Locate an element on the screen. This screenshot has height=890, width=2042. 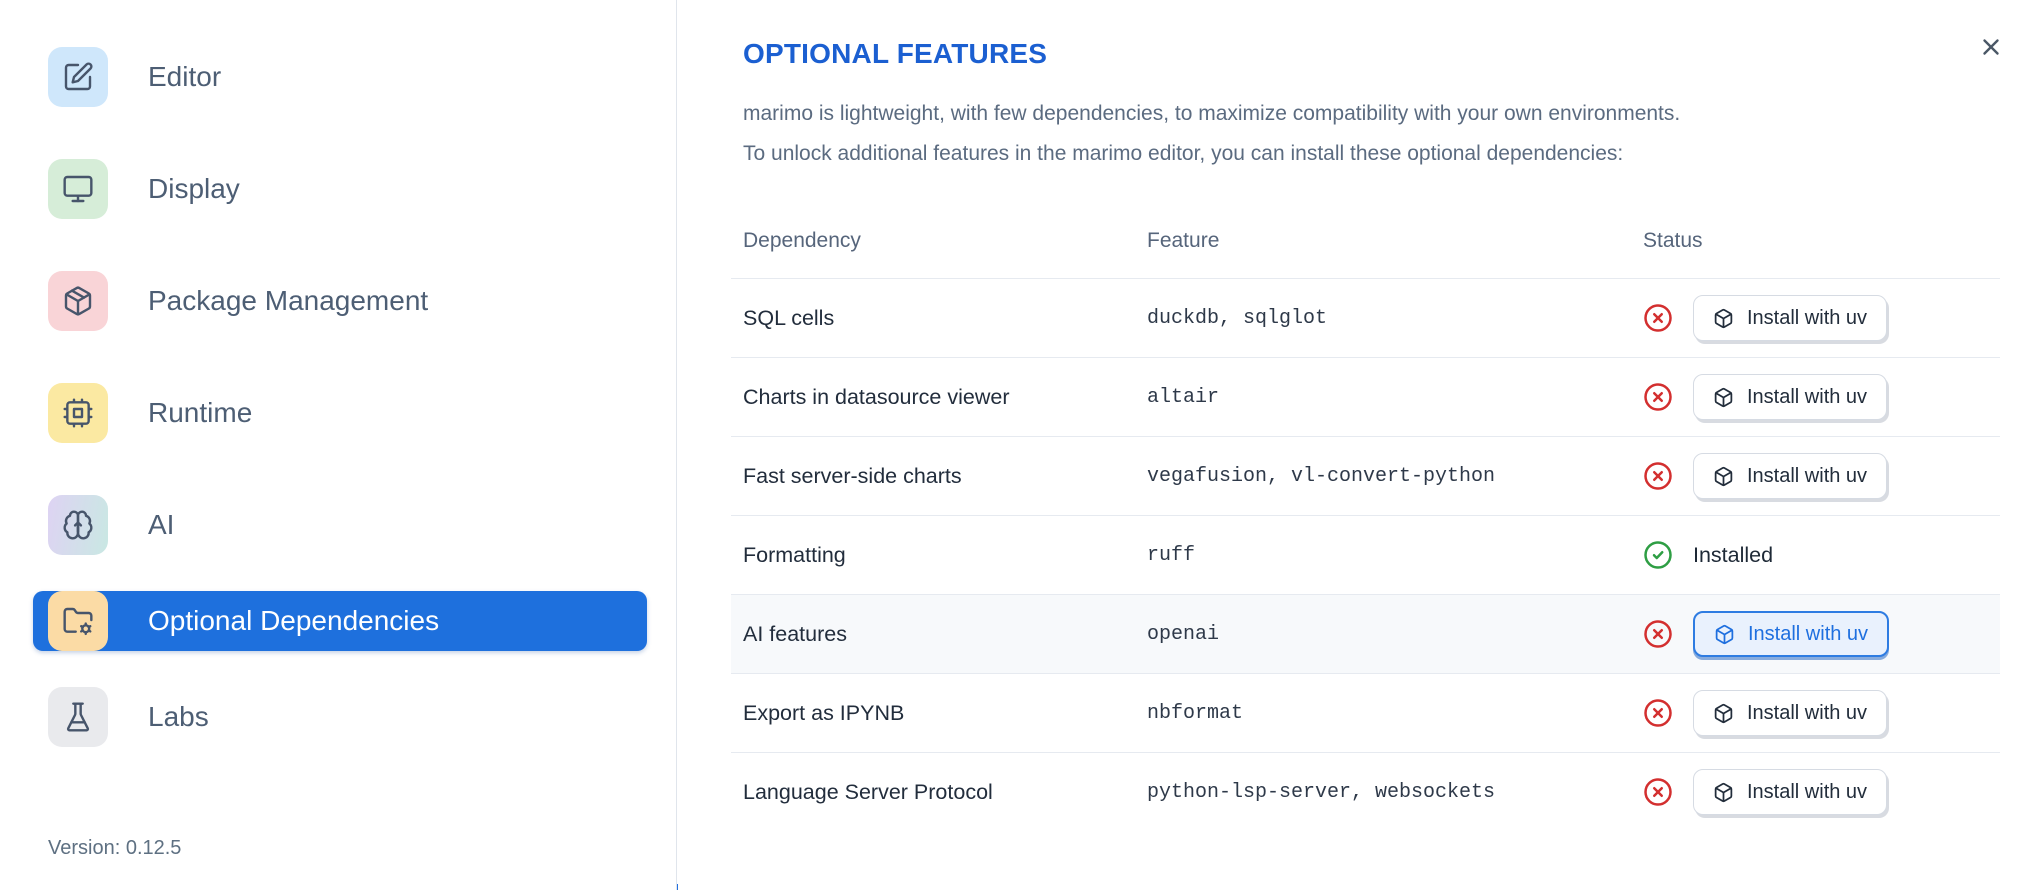
sidebar-item-label: Runtime is located at coordinates (200, 412).